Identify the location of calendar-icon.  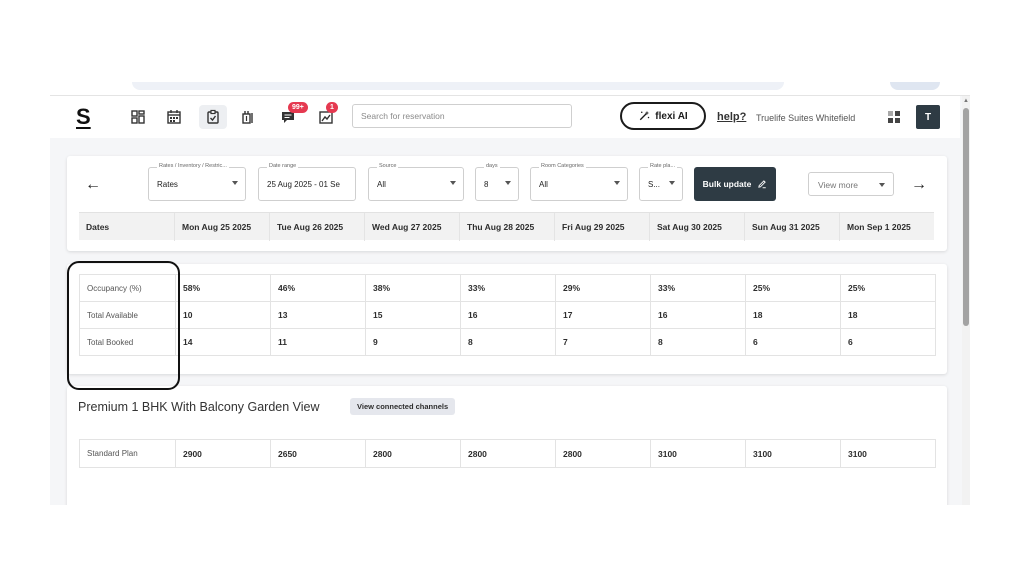
(174, 117).